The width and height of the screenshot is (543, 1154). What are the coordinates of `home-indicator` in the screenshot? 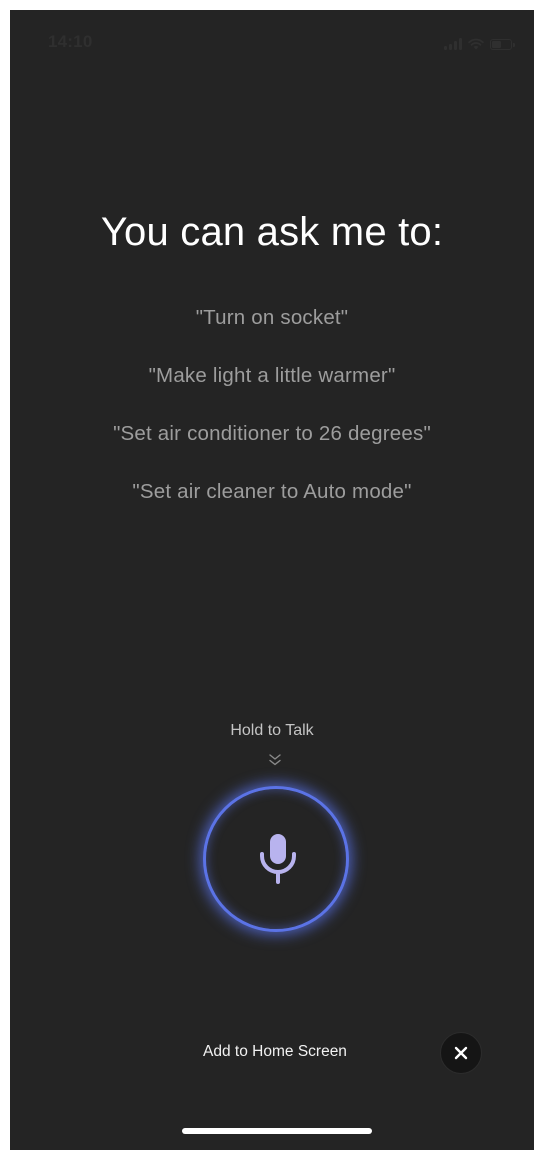 It's located at (277, 1131).